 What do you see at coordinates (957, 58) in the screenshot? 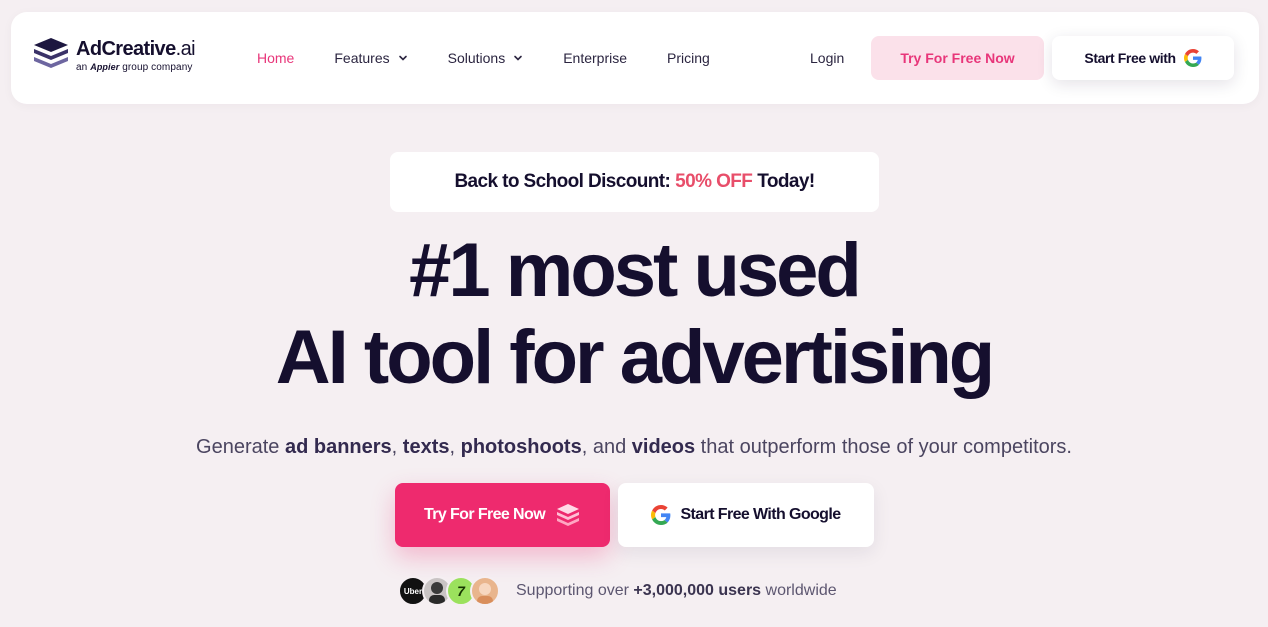
I see `try-for-free-button: Try For Free Now` at bounding box center [957, 58].